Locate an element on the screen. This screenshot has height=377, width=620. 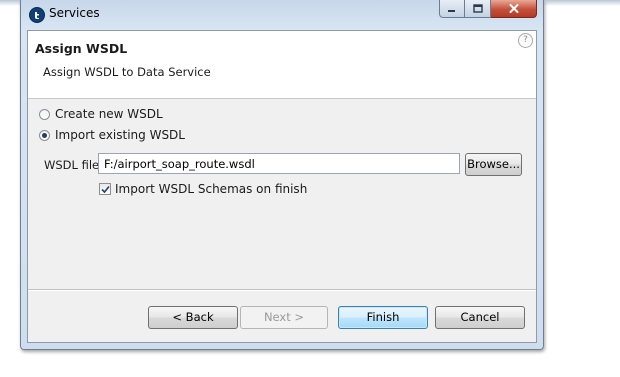
wsdl-file-input is located at coordinates (279, 163).